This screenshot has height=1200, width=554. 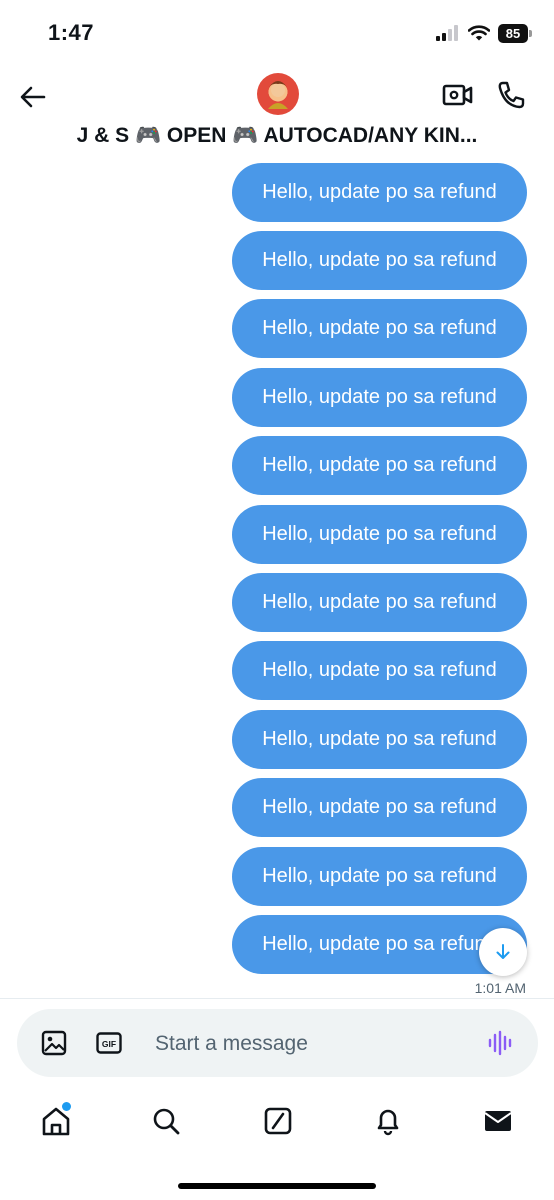 I want to click on back-button, so click(x=33, y=97).